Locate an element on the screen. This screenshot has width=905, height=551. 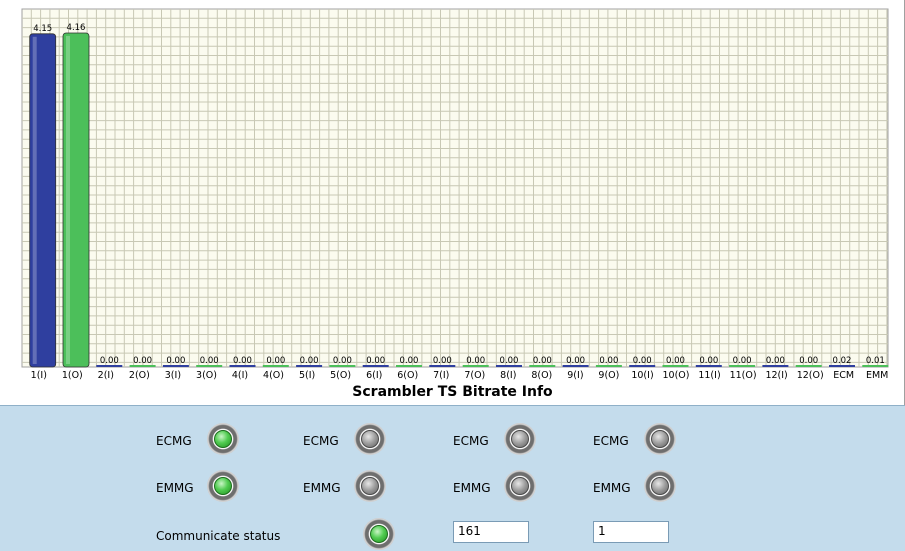
x-tick-label: 7(O) is located at coordinates (474, 375).